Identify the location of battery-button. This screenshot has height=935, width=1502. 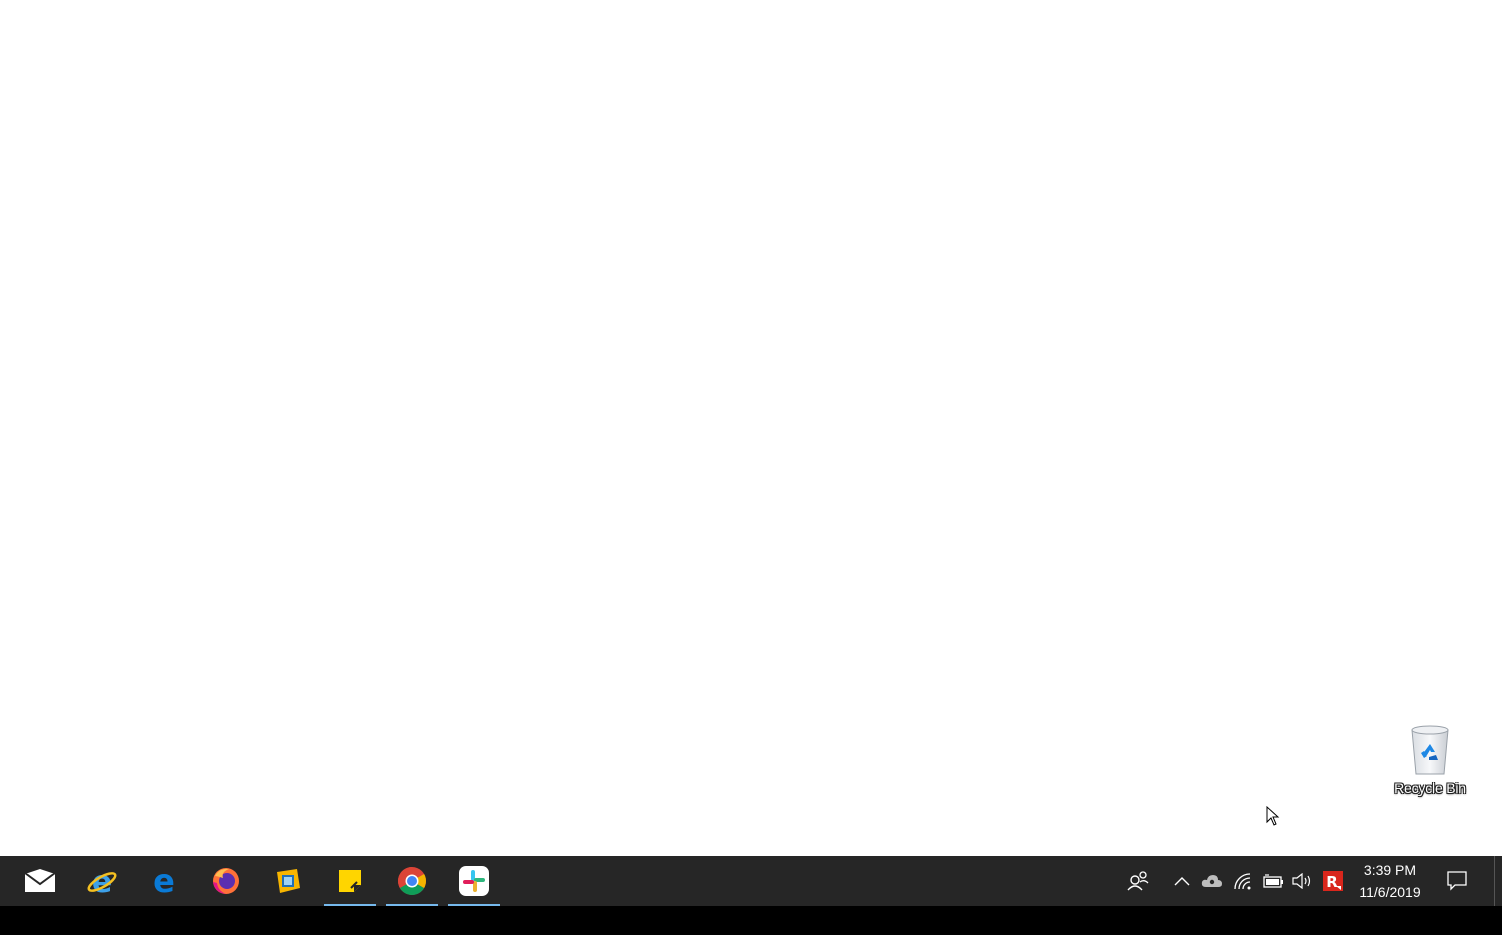
(1273, 881).